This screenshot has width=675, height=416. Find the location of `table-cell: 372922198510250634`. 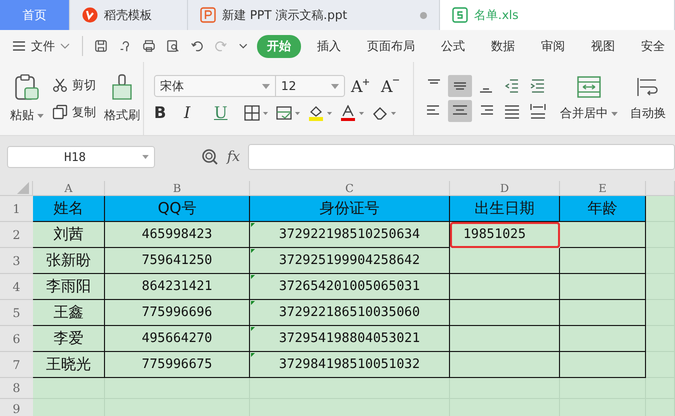

table-cell: 372922198510250634 is located at coordinates (350, 235).